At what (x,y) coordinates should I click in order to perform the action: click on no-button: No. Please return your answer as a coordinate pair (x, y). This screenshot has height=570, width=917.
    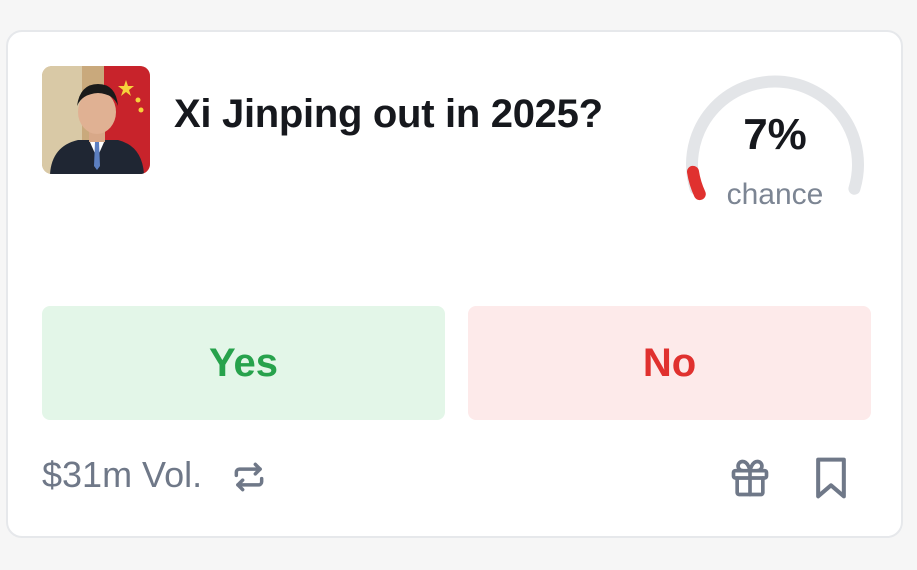
    Looking at the image, I should click on (669, 363).